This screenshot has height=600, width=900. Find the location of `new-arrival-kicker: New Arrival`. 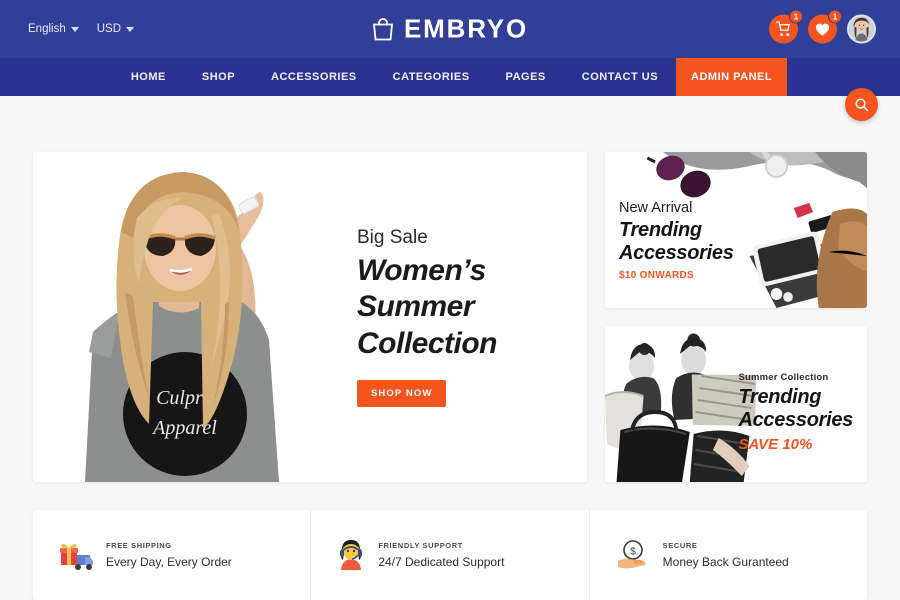

new-arrival-kicker: New Arrival is located at coordinates (656, 208).